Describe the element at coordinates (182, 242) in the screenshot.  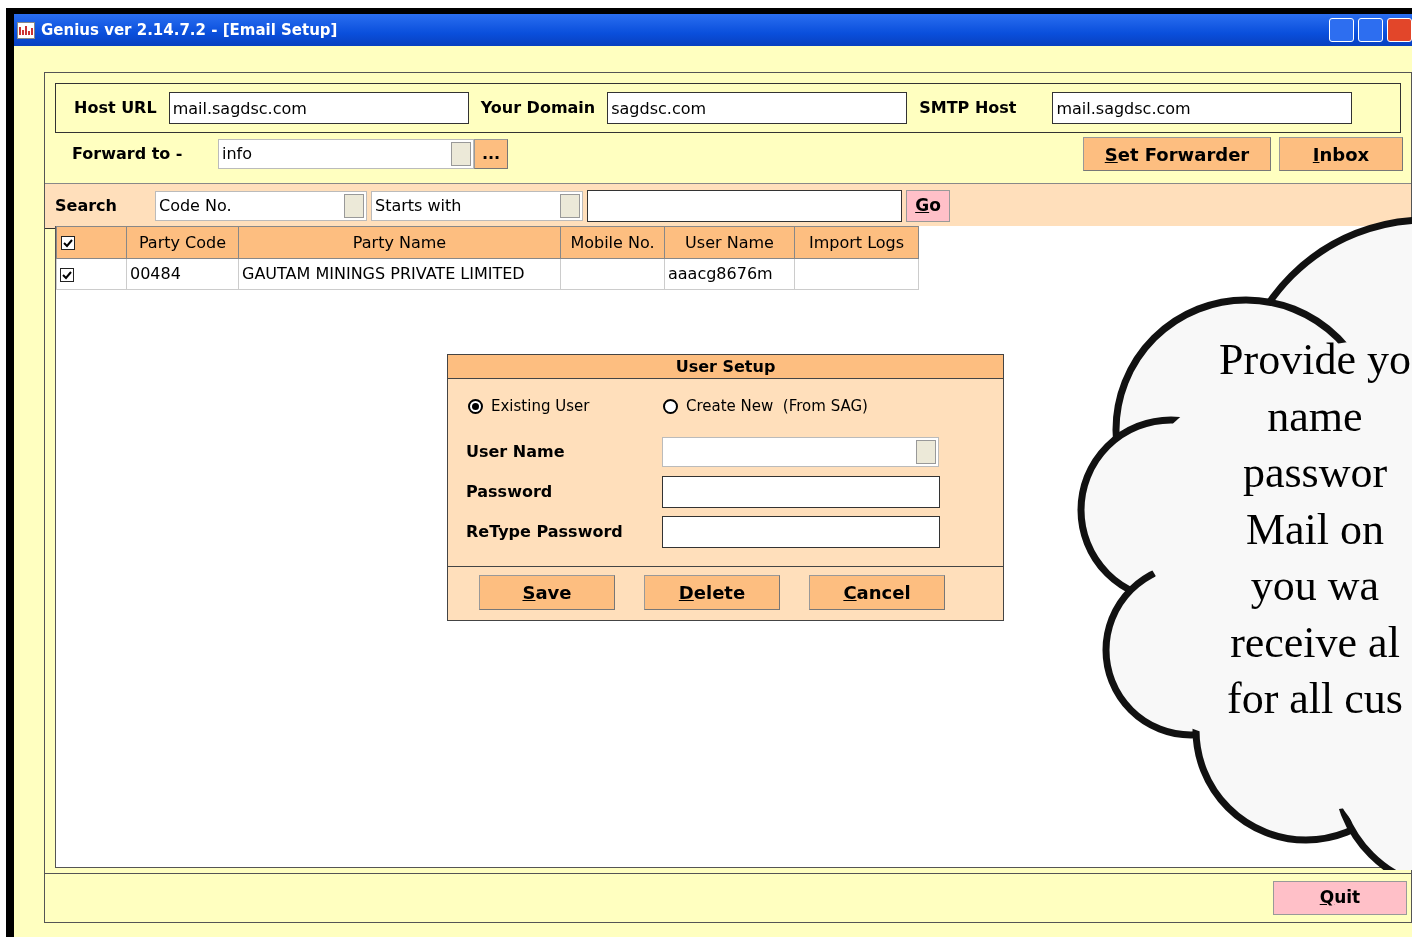
I see `column-header: Party Code` at that location.